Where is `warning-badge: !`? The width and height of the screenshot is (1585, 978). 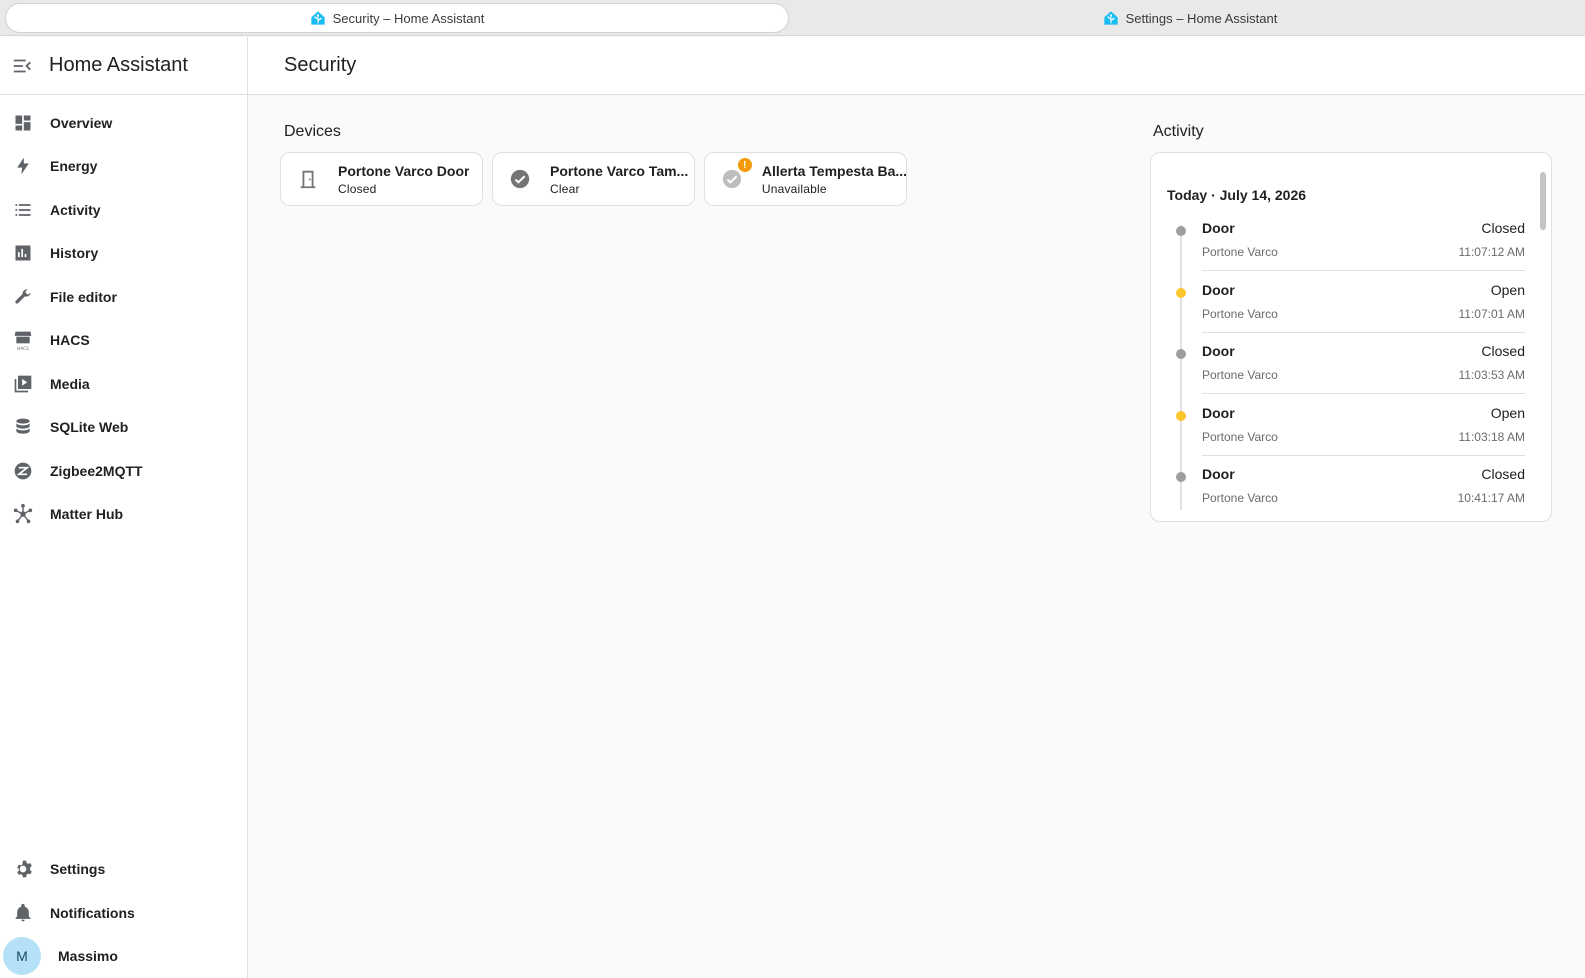 warning-badge: ! is located at coordinates (744, 165).